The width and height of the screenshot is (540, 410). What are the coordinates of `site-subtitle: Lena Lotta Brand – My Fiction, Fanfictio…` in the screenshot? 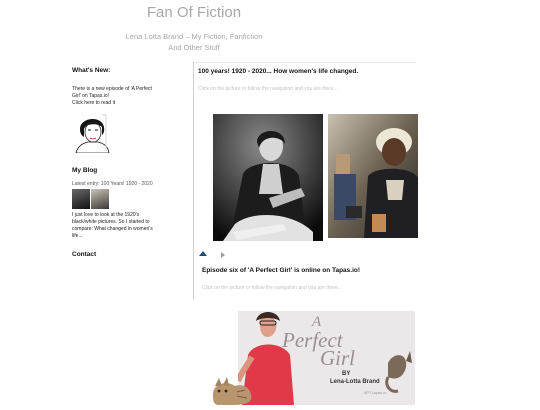 It's located at (194, 42).